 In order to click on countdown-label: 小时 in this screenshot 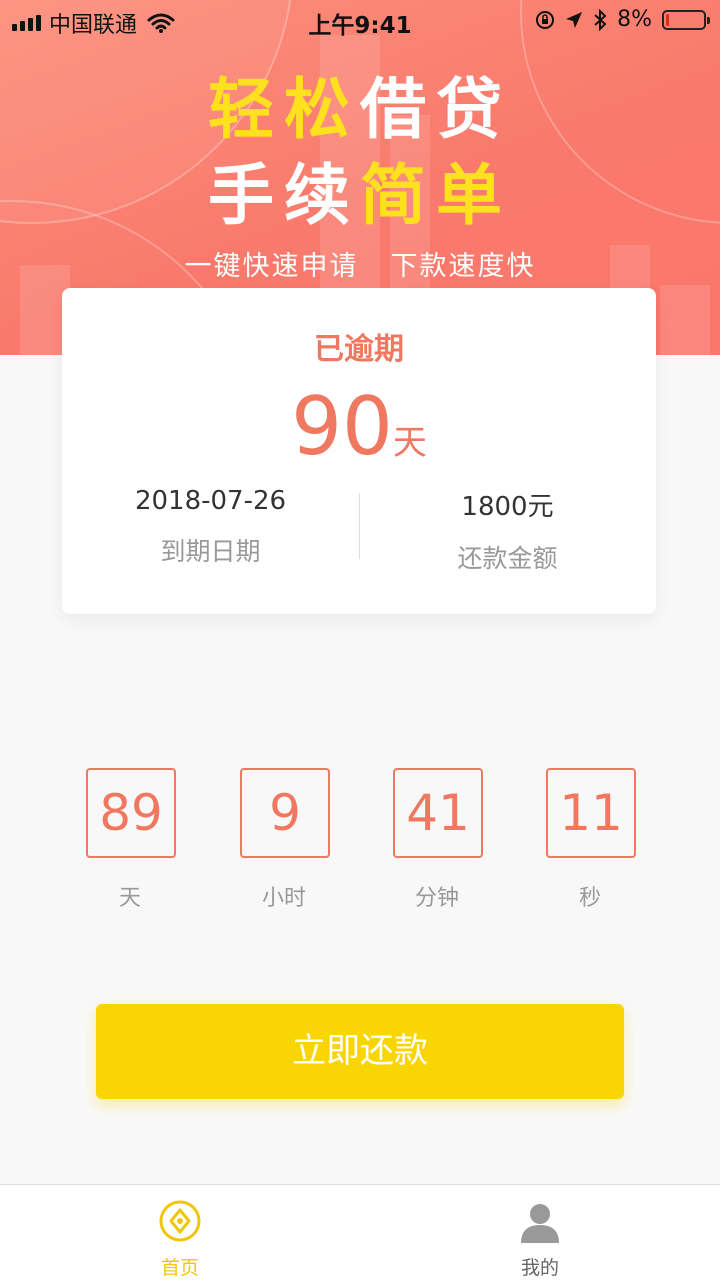, I will do `click(283, 898)`.